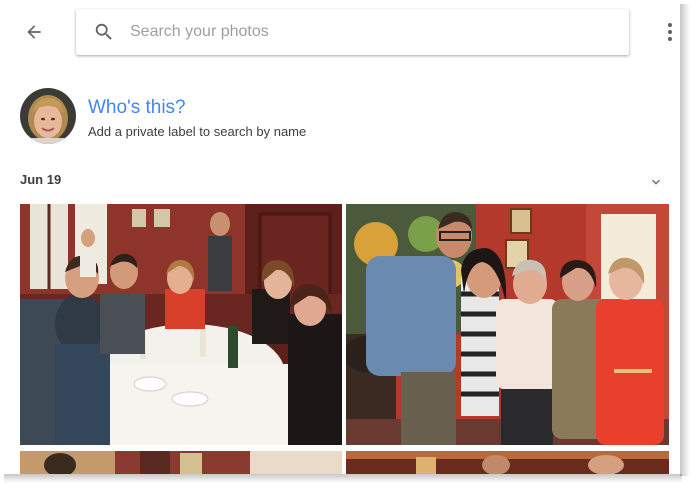  What do you see at coordinates (197, 131) in the screenshot?
I see `face-label-hint: Add a private label to search by name` at bounding box center [197, 131].